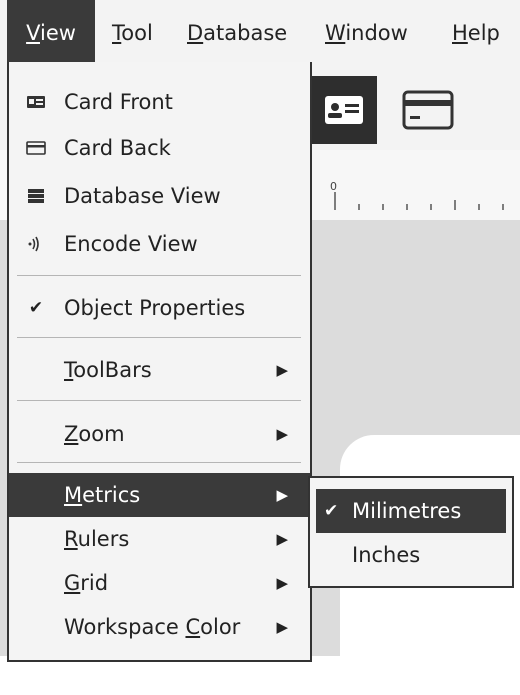  I want to click on menu-item-metrics: Metrics ▶, so click(159, 495).